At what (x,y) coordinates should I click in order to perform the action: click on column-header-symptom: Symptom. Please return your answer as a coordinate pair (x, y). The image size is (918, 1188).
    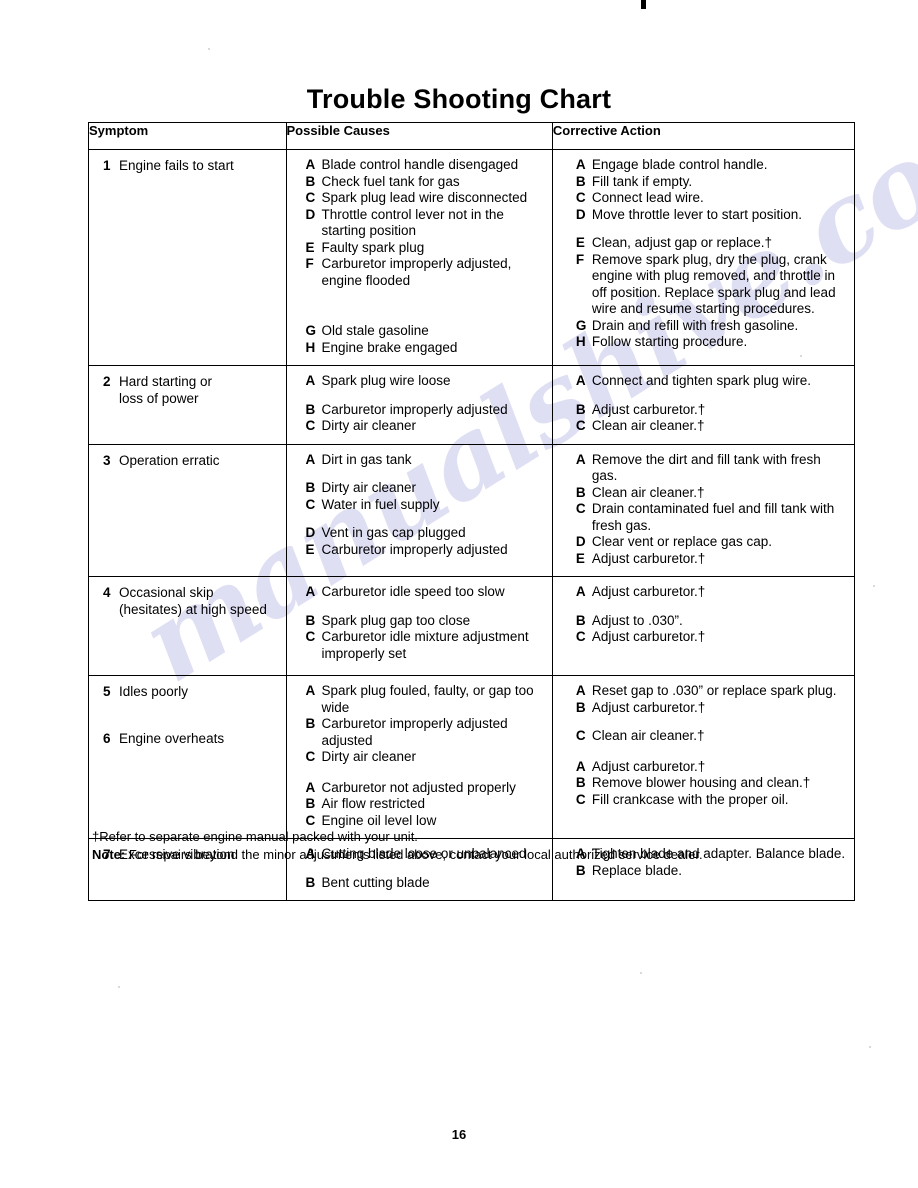
    Looking at the image, I should click on (187, 136).